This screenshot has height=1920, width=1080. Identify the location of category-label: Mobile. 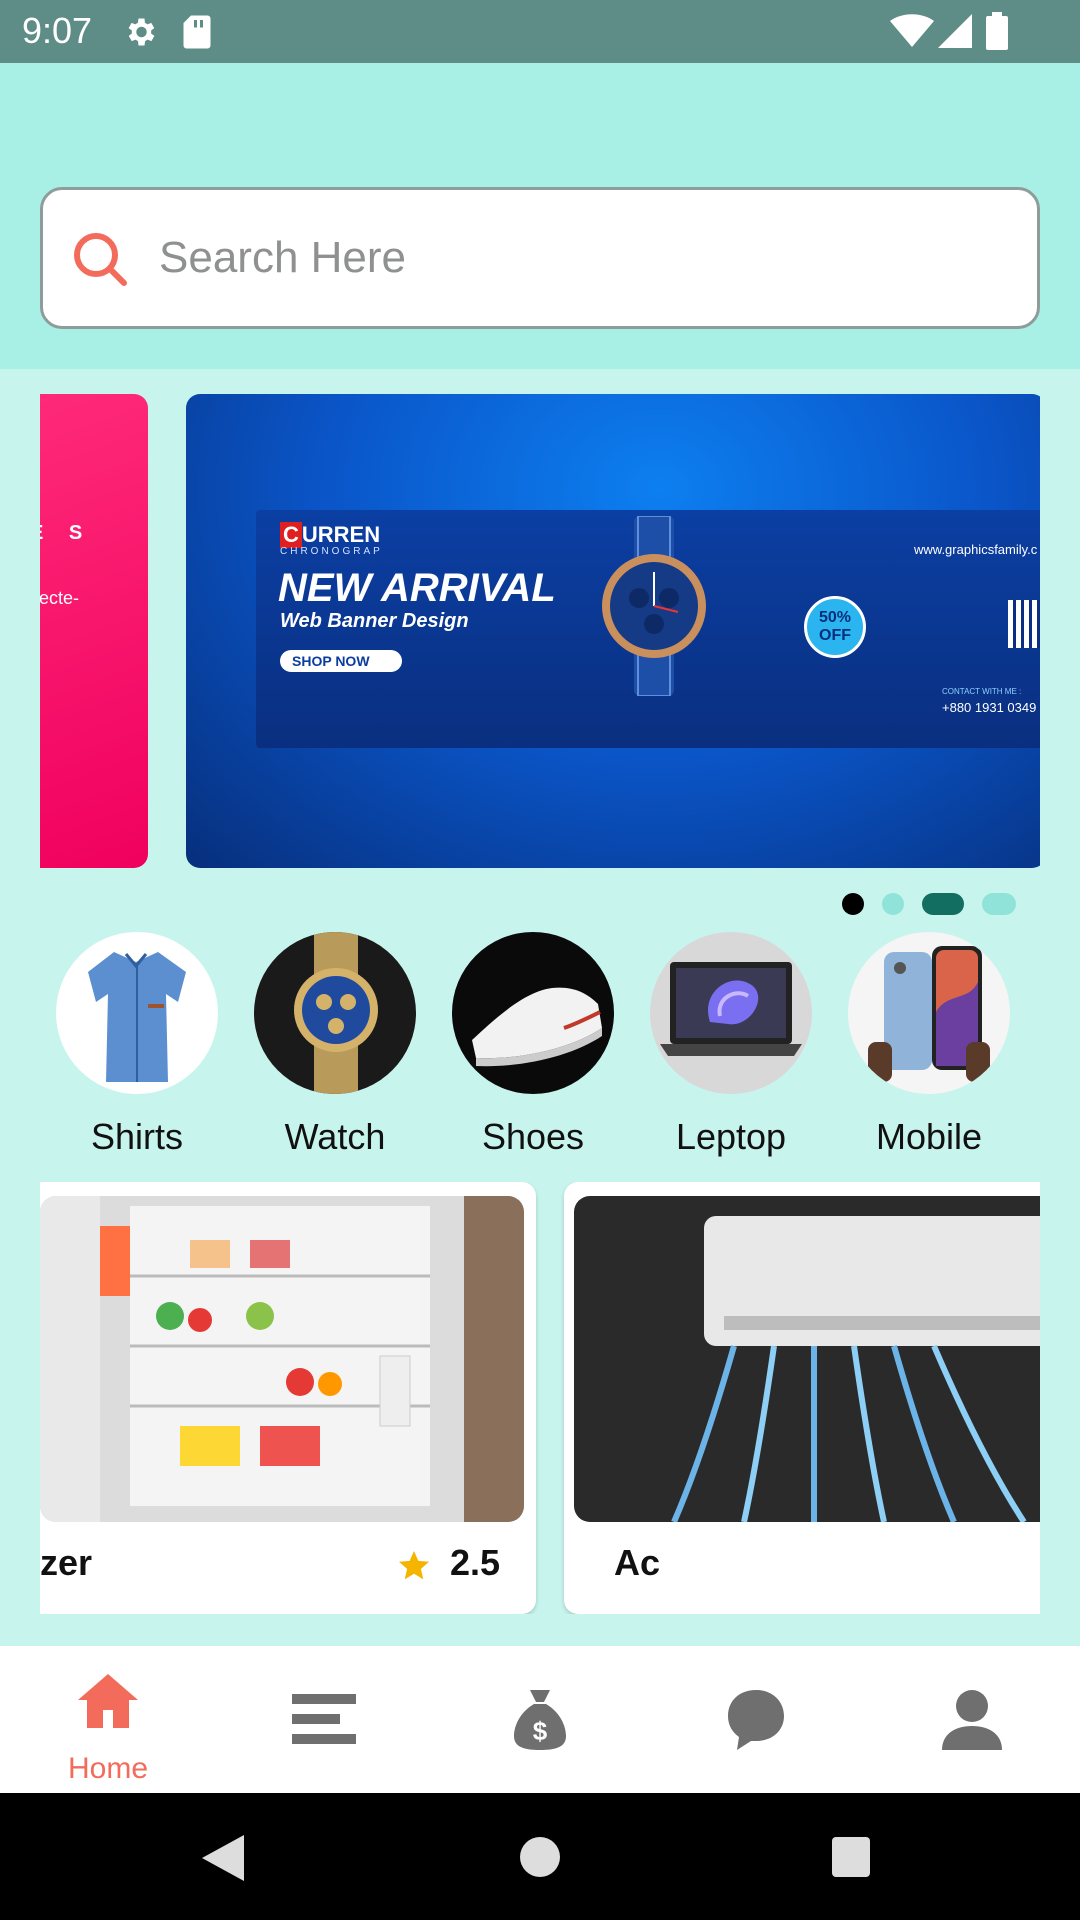
(929, 1136).